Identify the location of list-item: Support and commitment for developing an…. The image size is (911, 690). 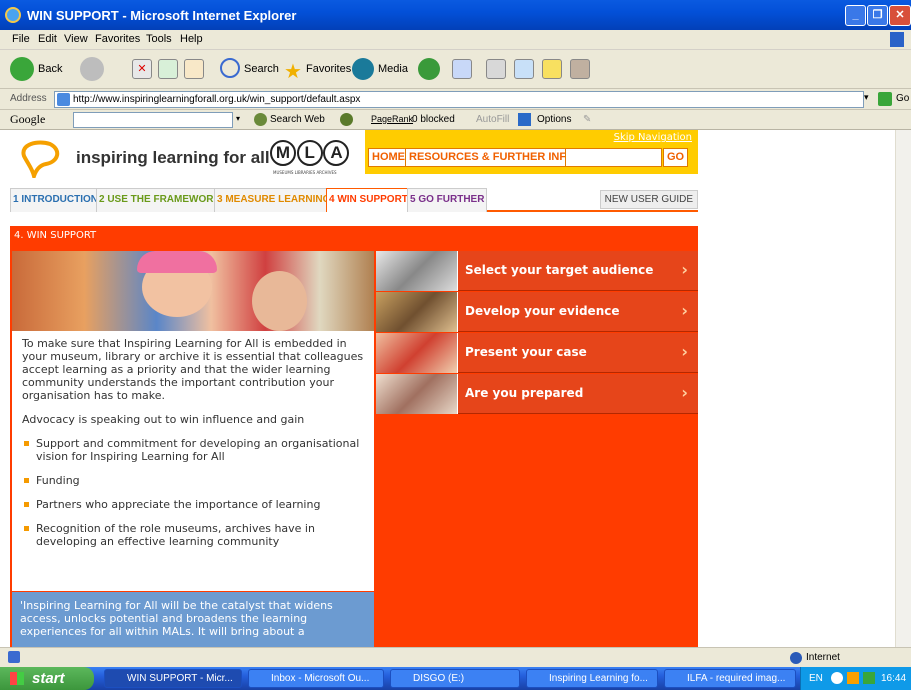
(193, 450).